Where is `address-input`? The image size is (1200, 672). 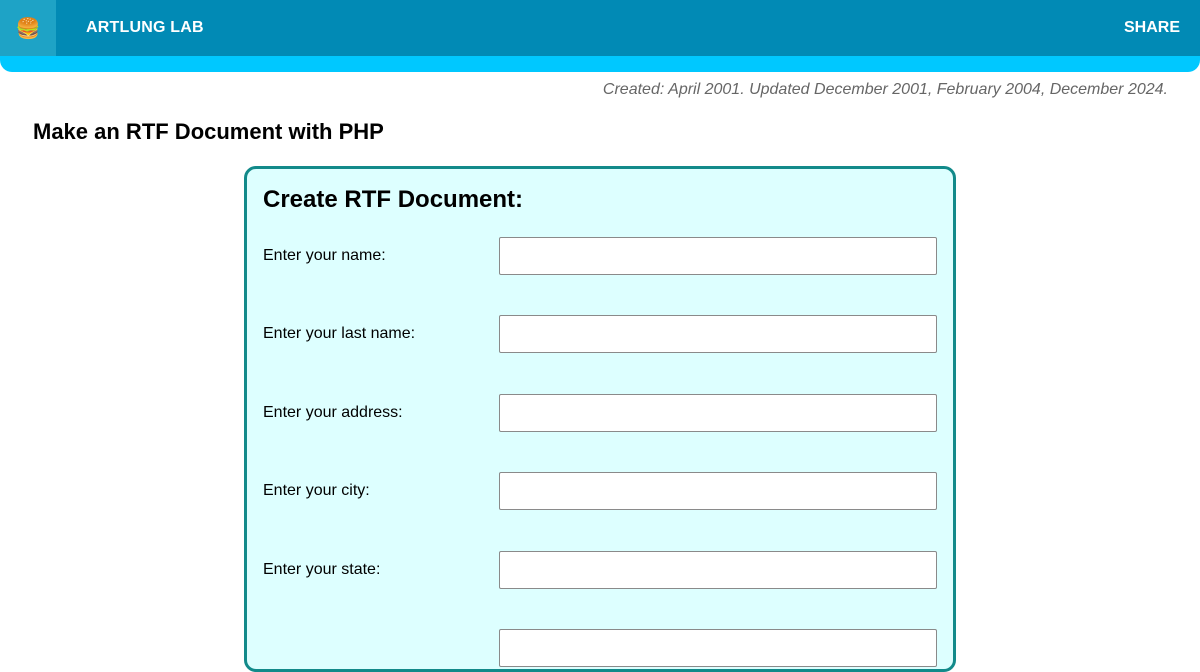 address-input is located at coordinates (718, 413).